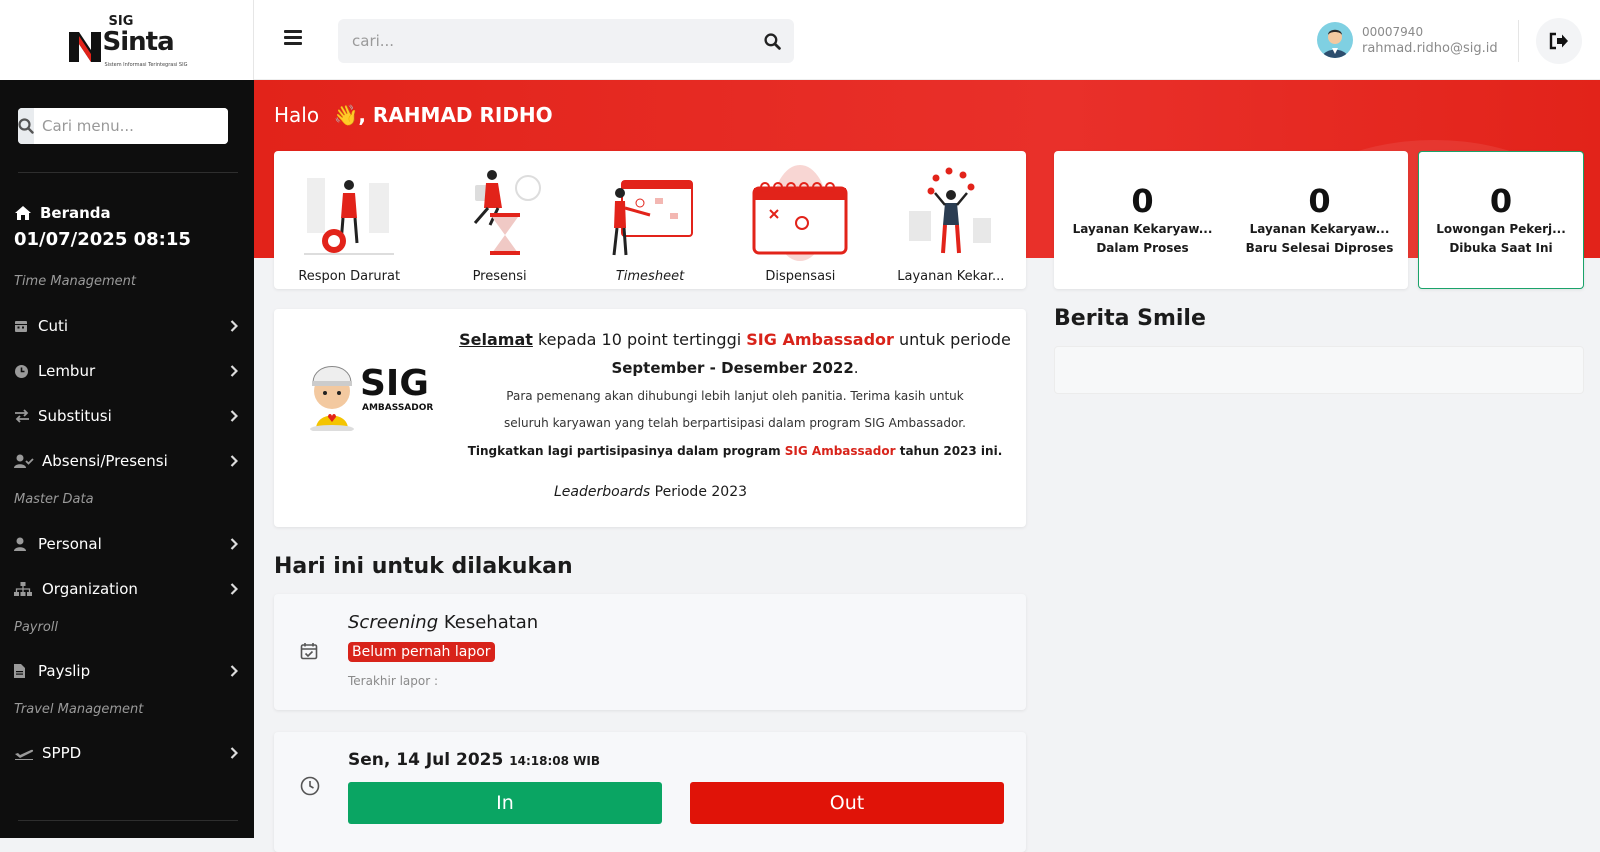  I want to click on sidebar-item-label: Lembur, so click(67, 371).